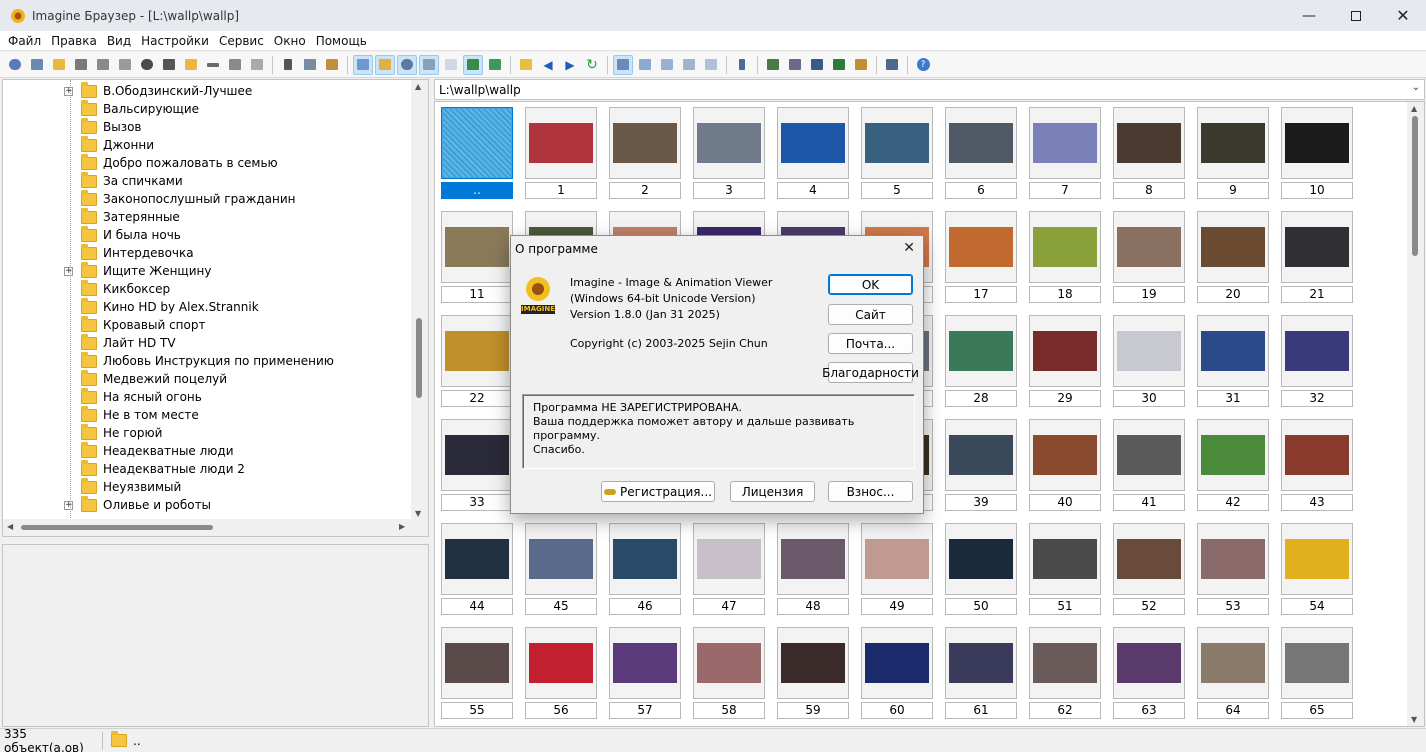  I want to click on image-thumbnail: 40, so click(1065, 465).